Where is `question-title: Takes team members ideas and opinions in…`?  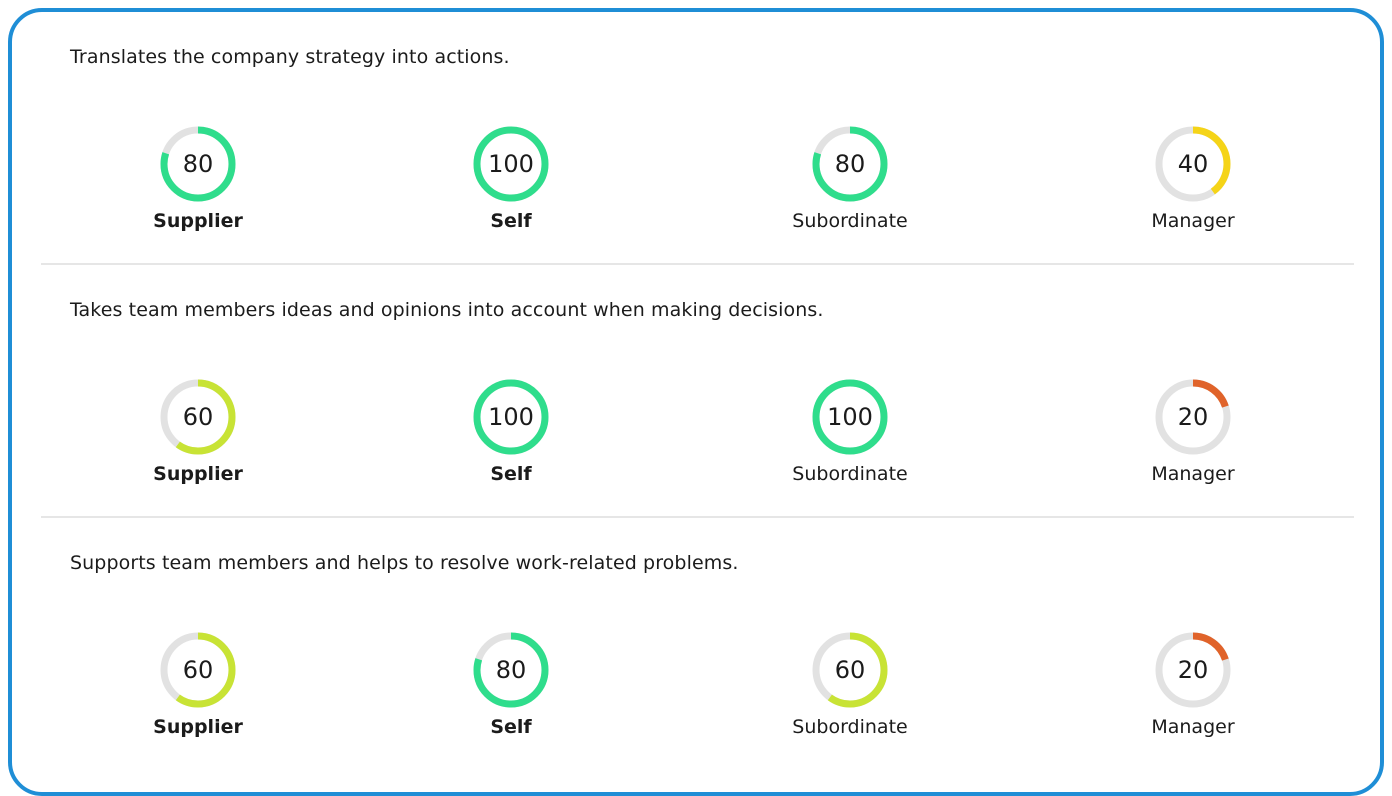 question-title: Takes team members ideas and opinions in… is located at coordinates (447, 310).